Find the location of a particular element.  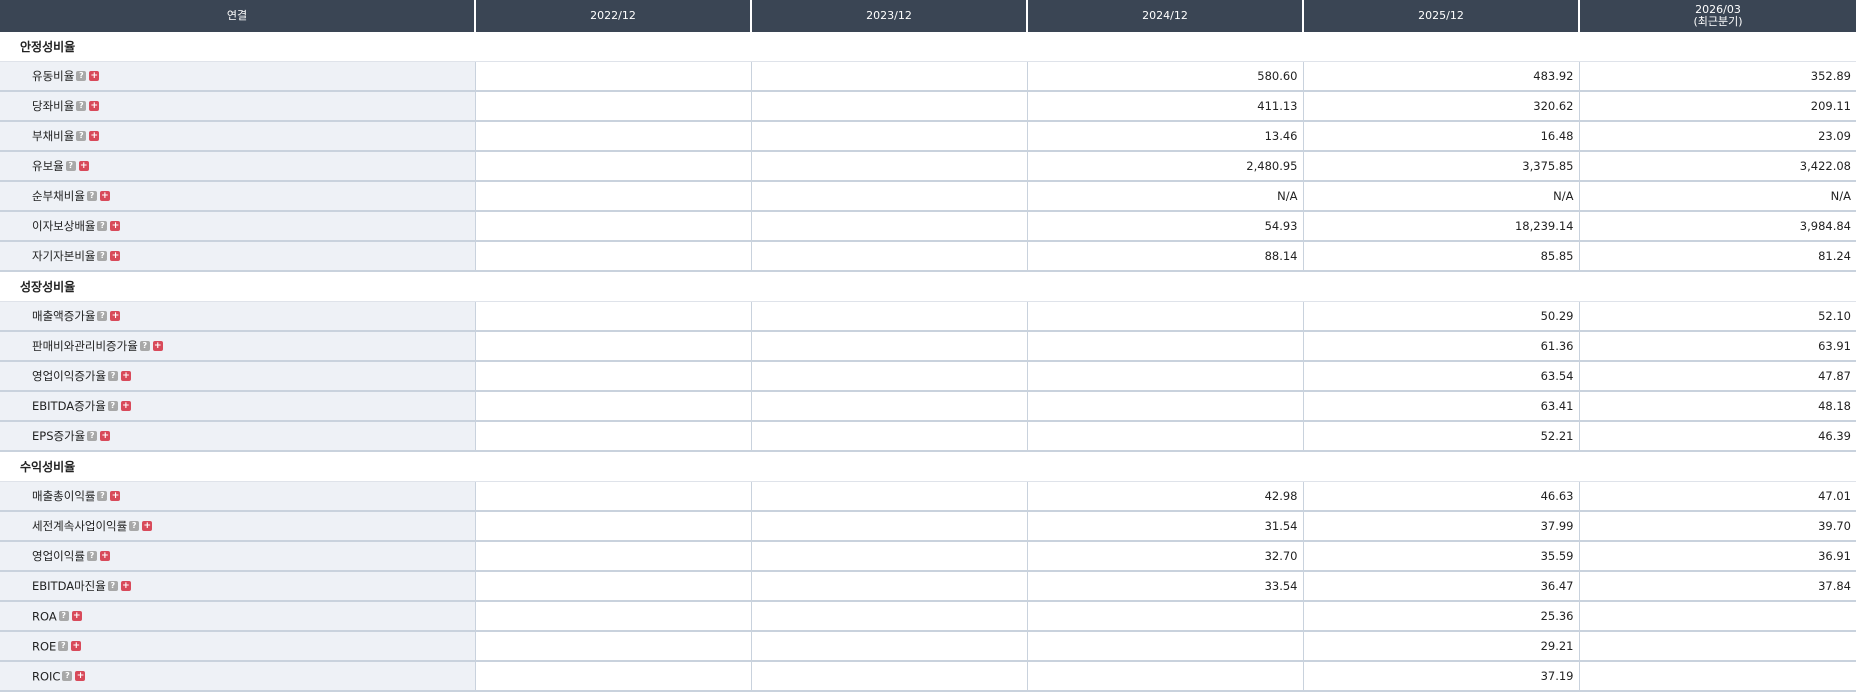

row-label: 이자보상배율 is located at coordinates (64, 226).